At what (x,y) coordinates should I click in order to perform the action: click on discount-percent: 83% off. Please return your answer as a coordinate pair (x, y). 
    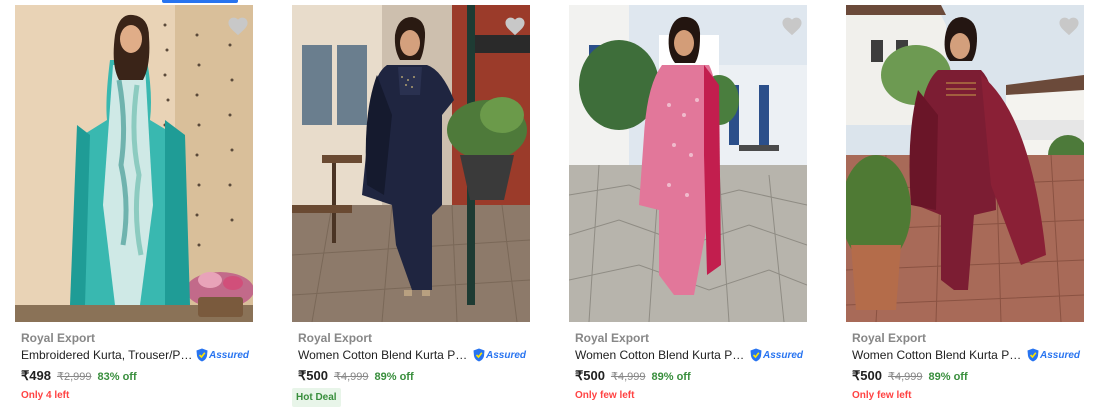
    Looking at the image, I should click on (117, 377).